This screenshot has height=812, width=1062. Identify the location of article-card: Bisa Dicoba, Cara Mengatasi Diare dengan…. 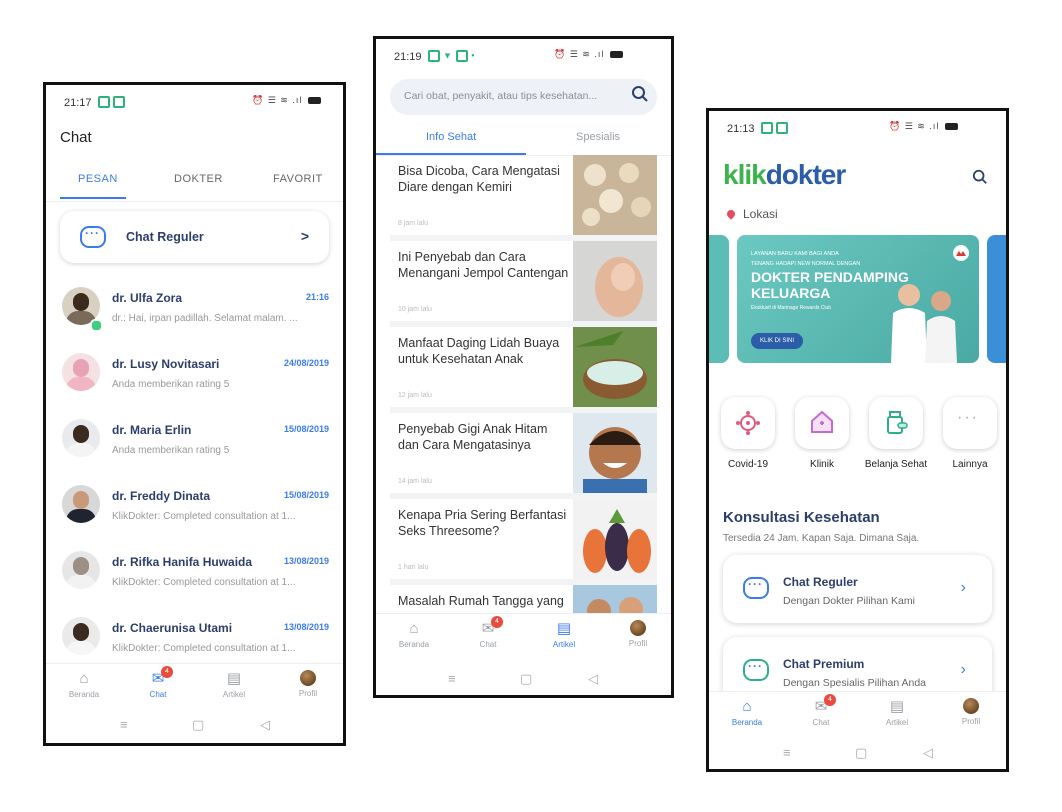
(523, 198).